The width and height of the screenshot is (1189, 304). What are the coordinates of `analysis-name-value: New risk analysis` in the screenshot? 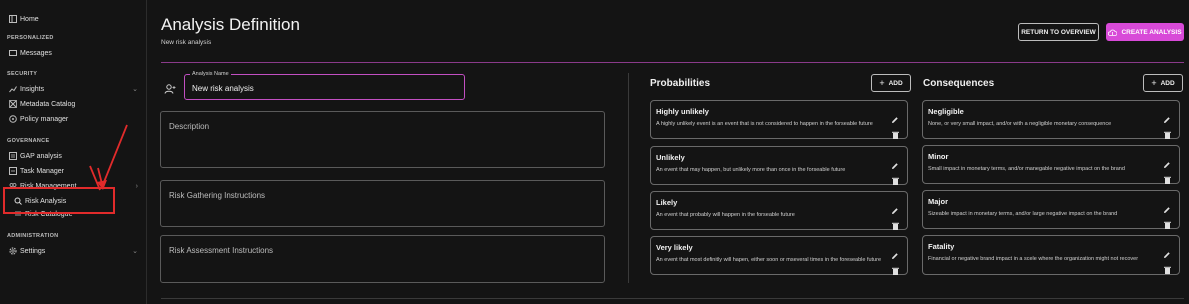 It's located at (223, 88).